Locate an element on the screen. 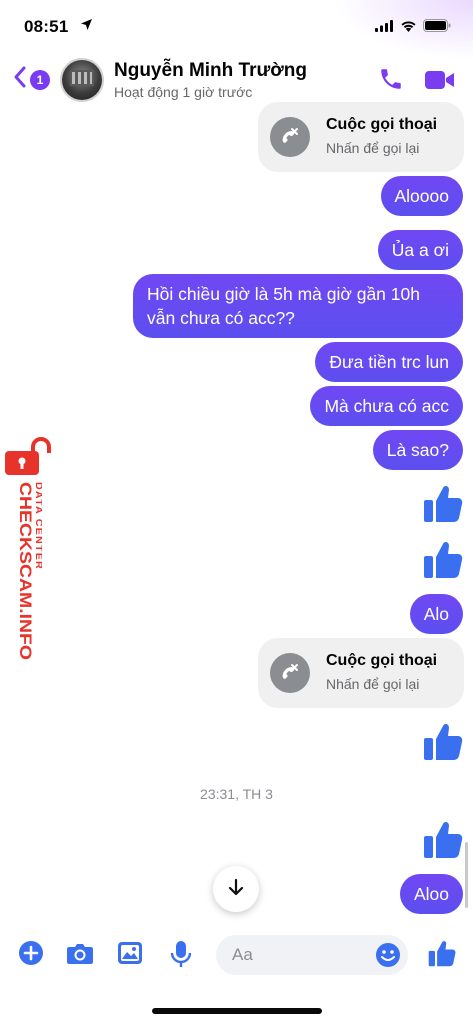 The image size is (473, 1024). arrow-down-icon is located at coordinates (236, 889).